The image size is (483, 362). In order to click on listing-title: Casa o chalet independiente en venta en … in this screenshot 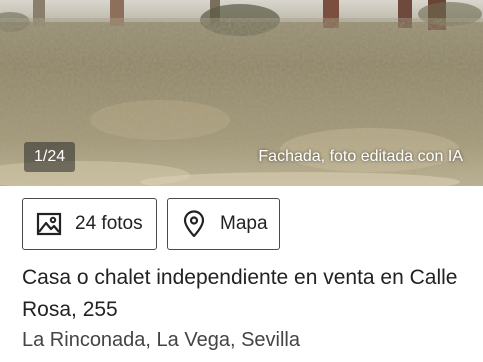, I will do `click(240, 293)`.